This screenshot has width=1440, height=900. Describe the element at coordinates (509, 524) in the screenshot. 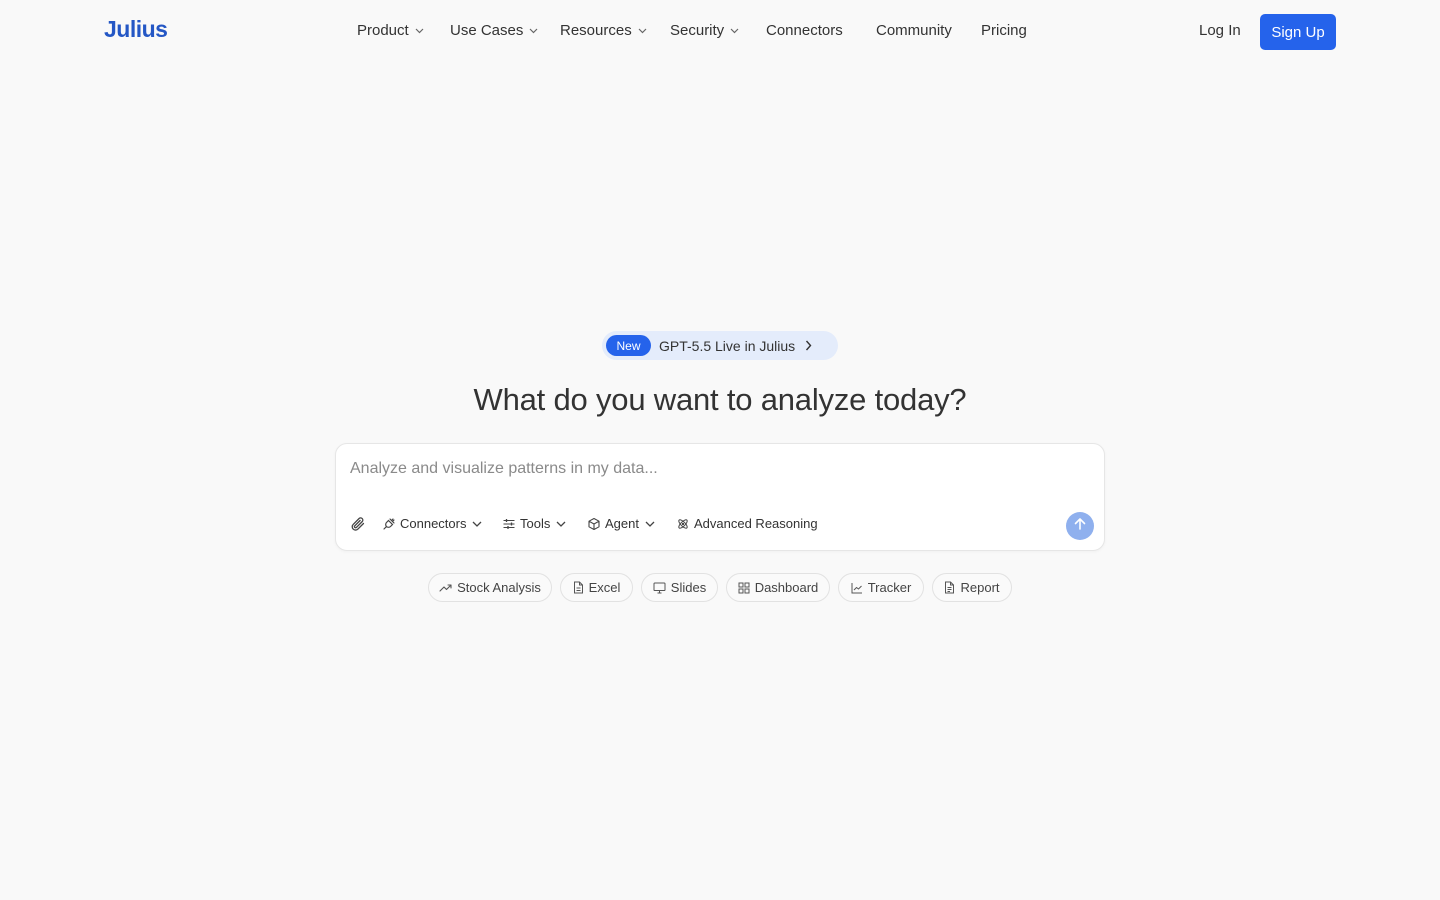

I see `sliders-icon` at that location.